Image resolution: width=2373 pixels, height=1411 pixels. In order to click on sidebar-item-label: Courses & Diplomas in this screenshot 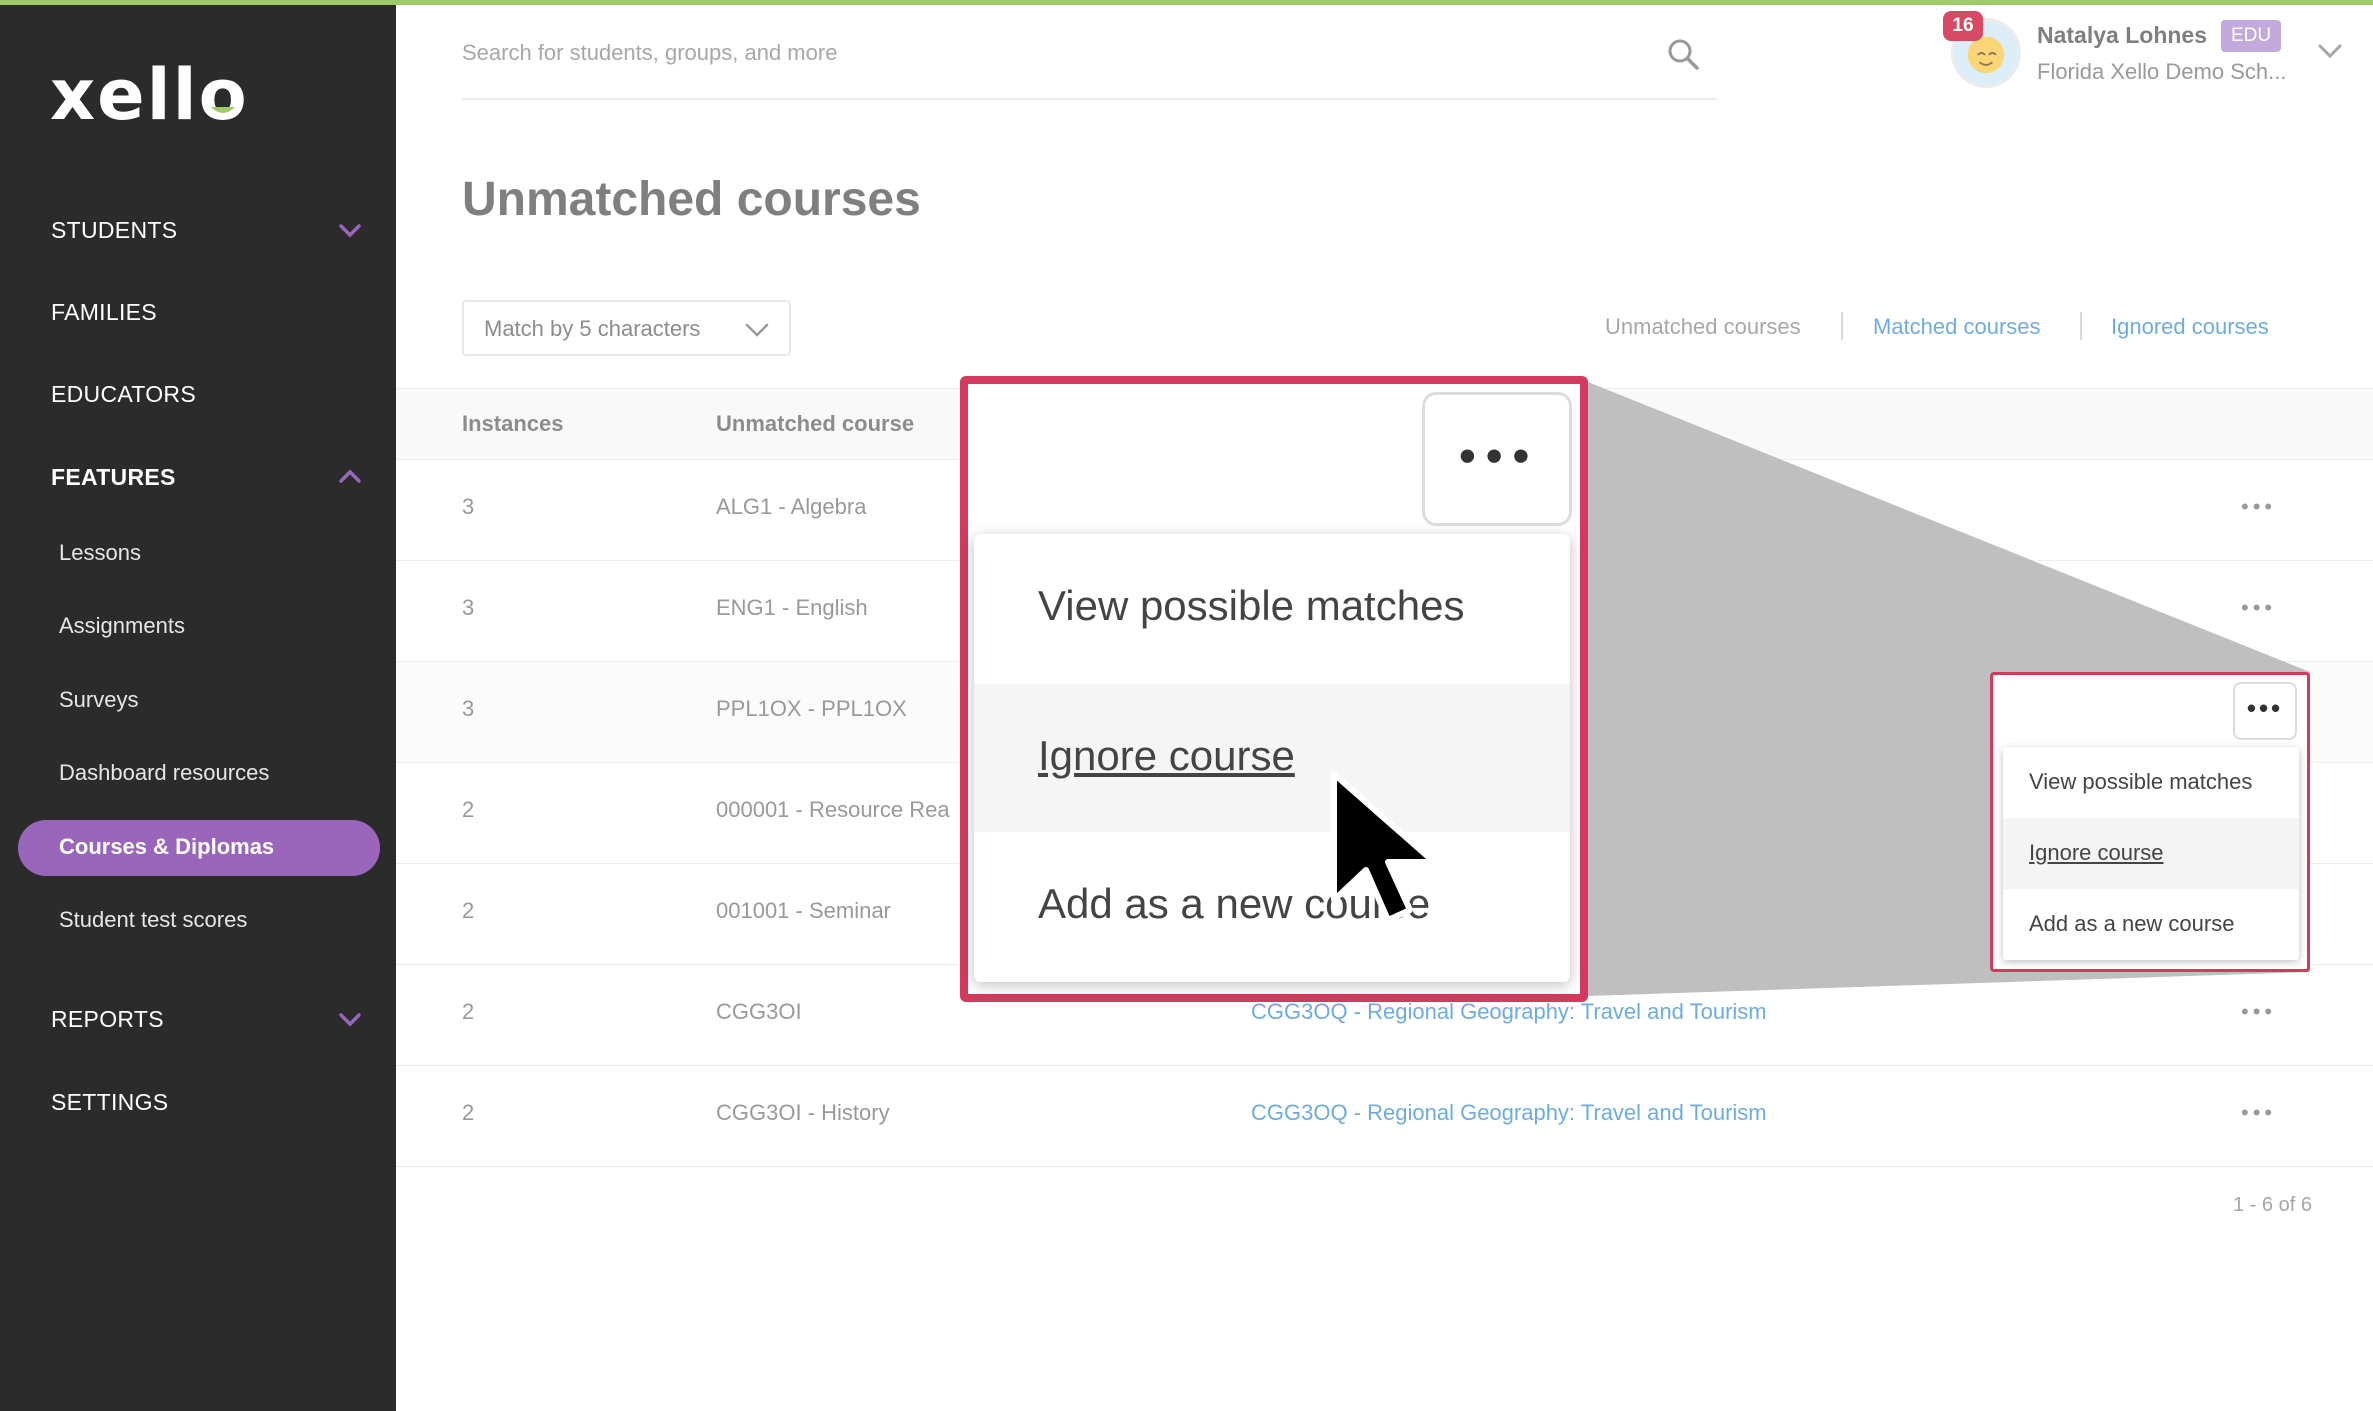, I will do `click(167, 846)`.